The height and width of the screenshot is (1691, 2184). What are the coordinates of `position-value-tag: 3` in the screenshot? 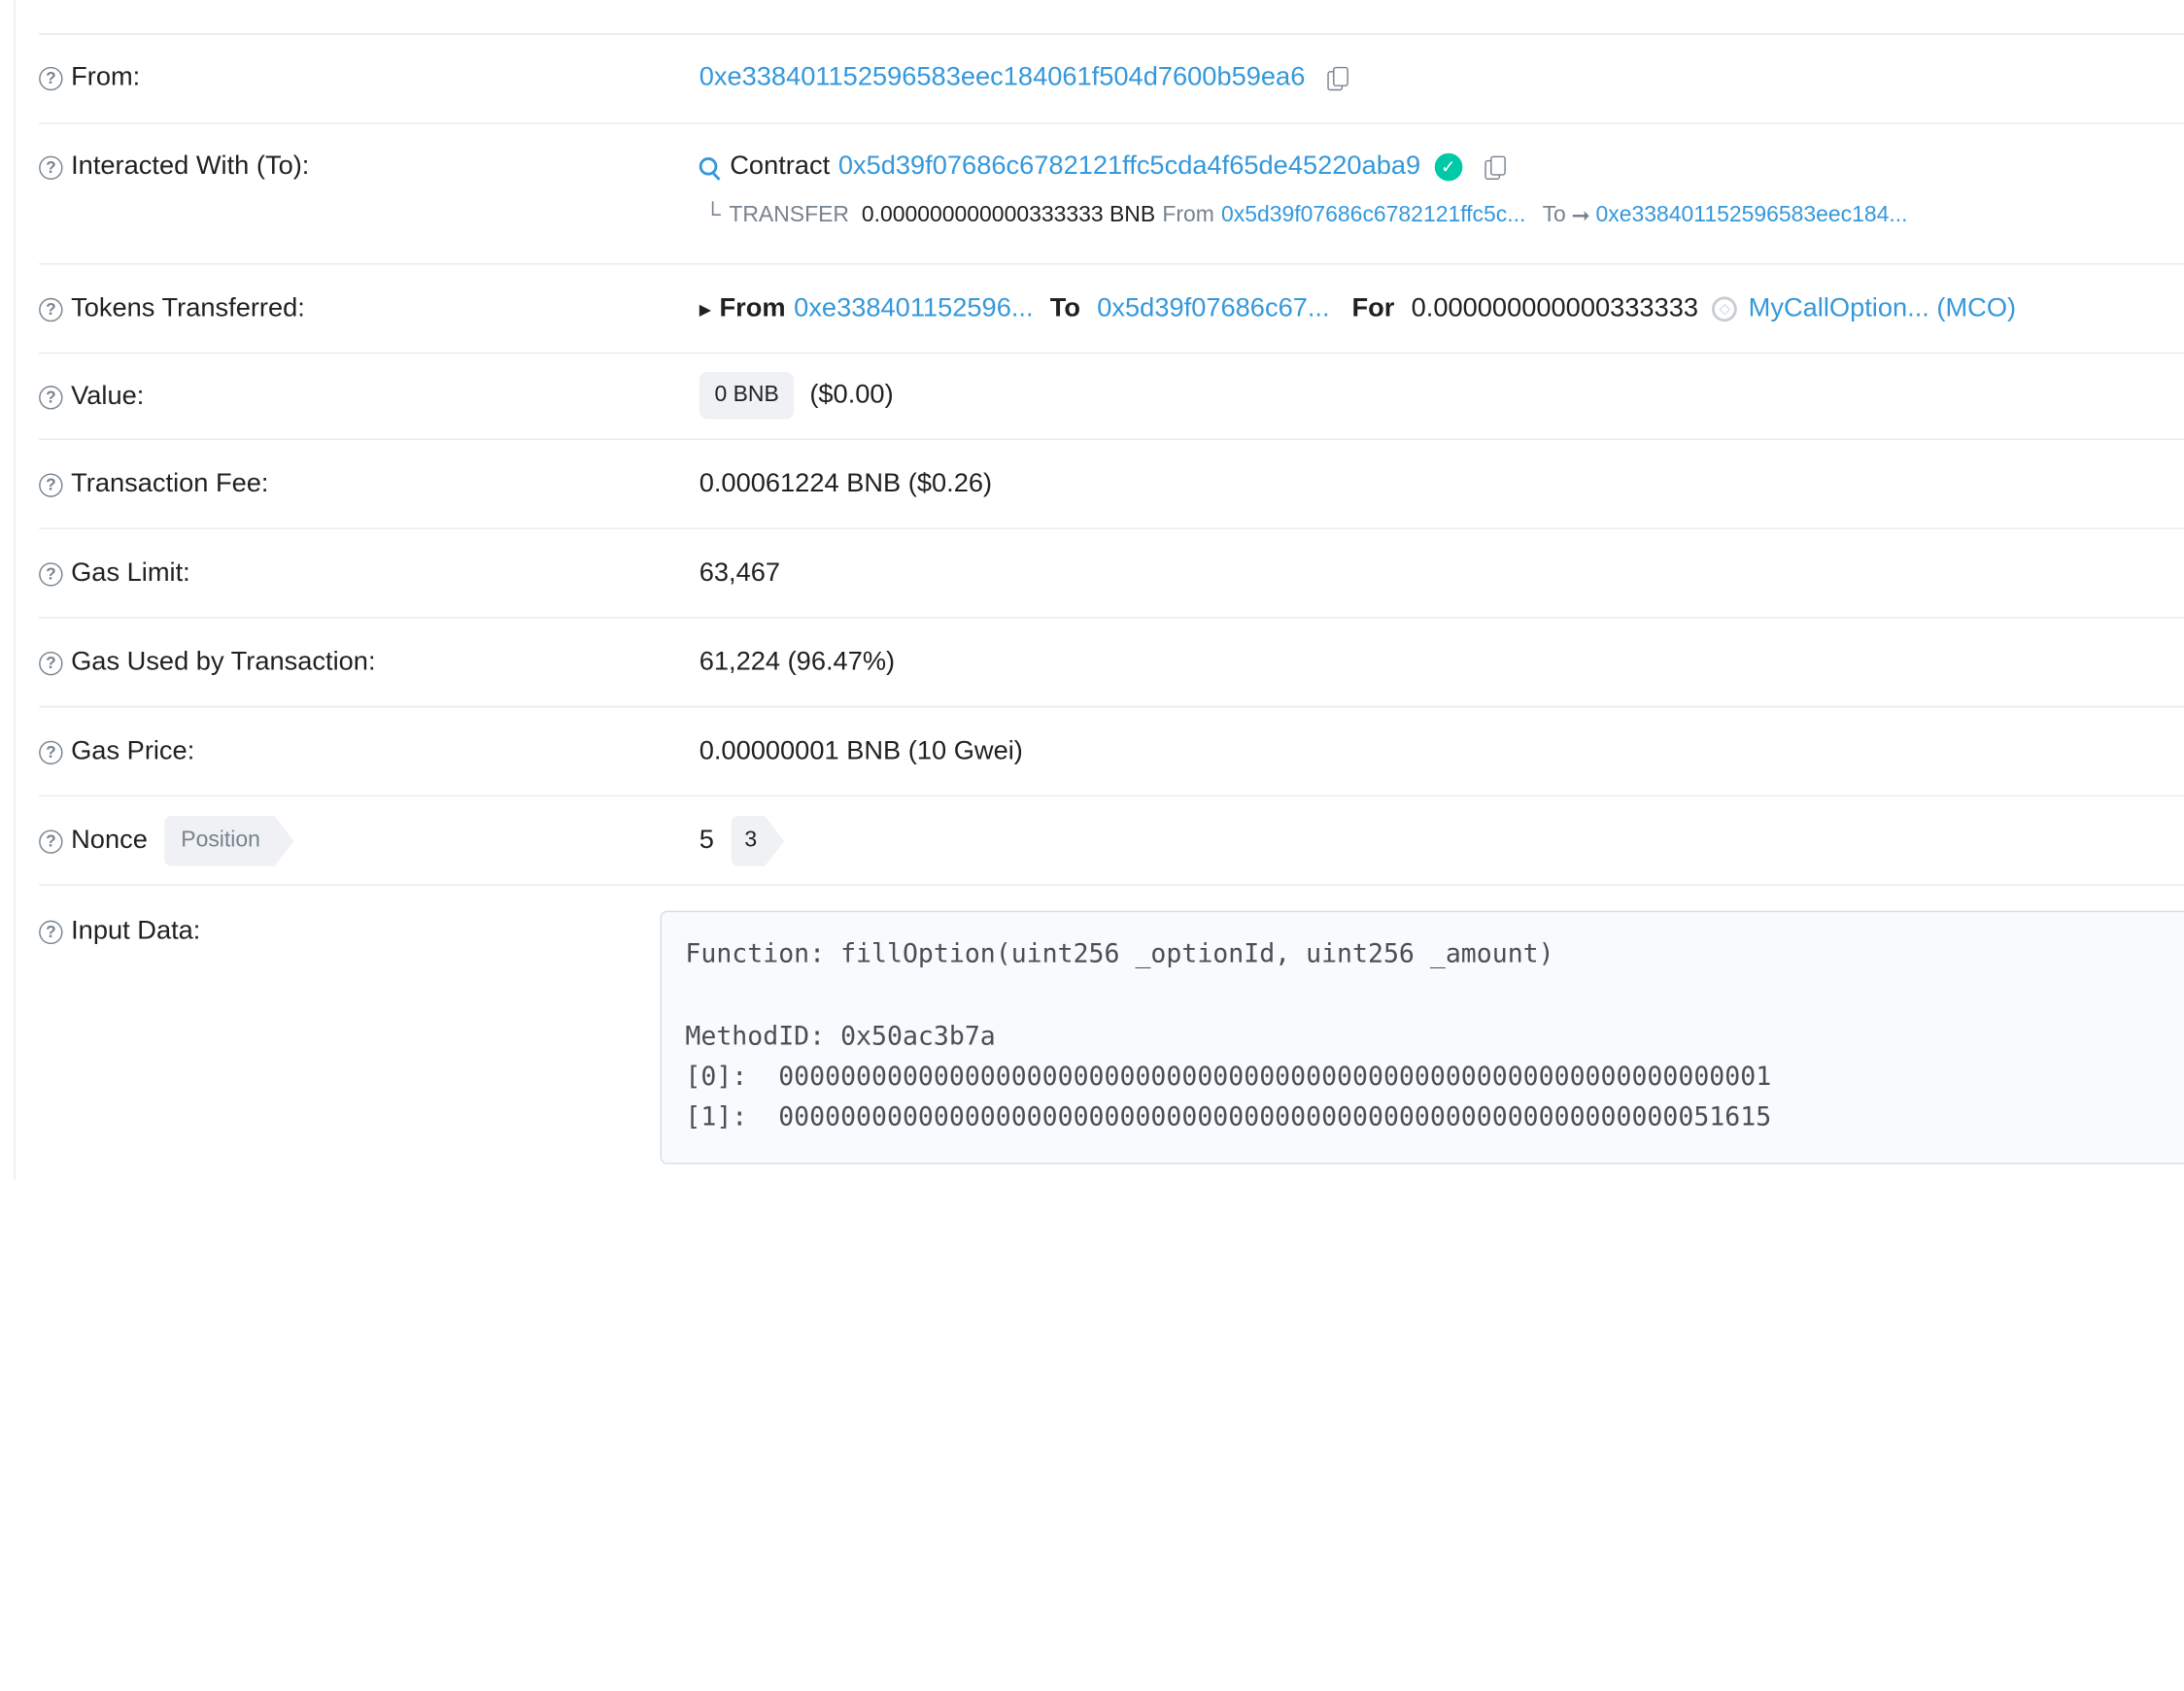 It's located at (758, 841).